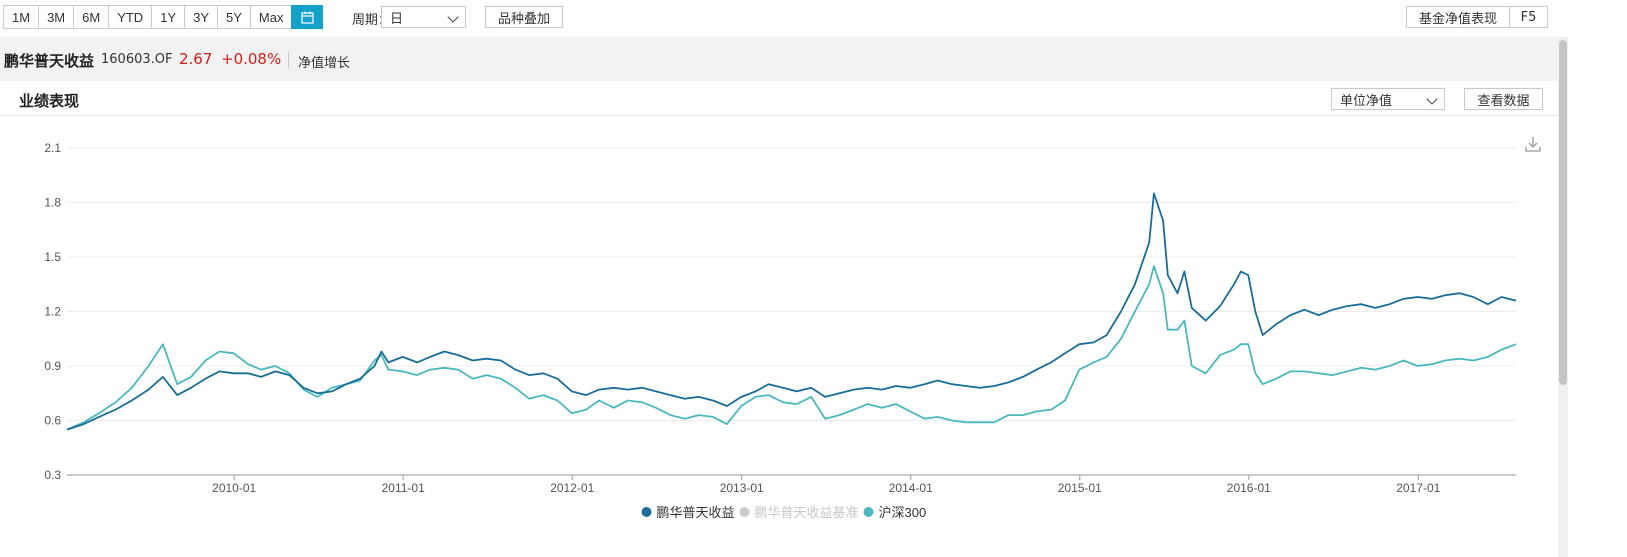 This screenshot has width=1627, height=557. I want to click on y-tick-label: 2.1, so click(52, 148).